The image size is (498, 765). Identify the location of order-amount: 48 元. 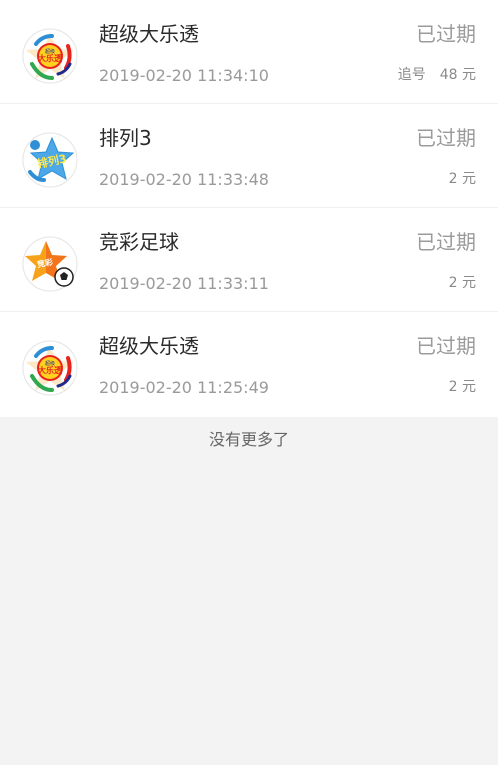
(457, 75).